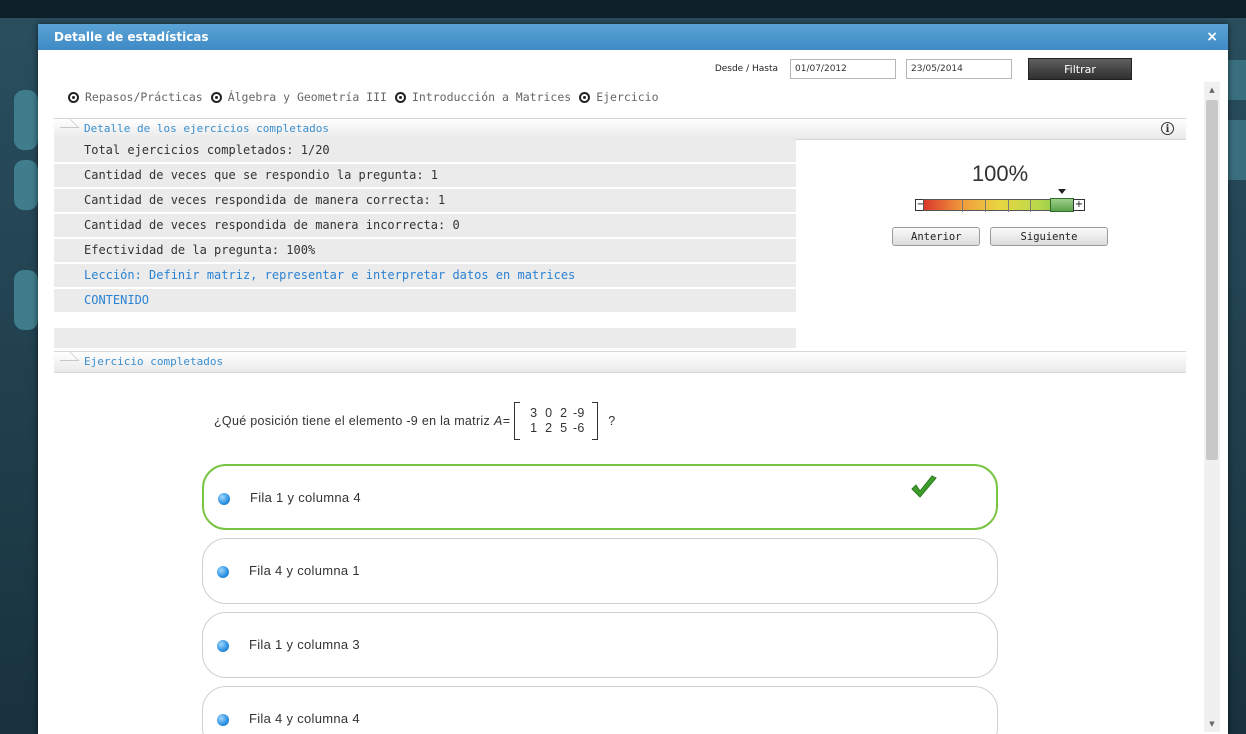 The height and width of the screenshot is (734, 1246). Describe the element at coordinates (1080, 69) in the screenshot. I see `filter-button: Filtrar` at that location.